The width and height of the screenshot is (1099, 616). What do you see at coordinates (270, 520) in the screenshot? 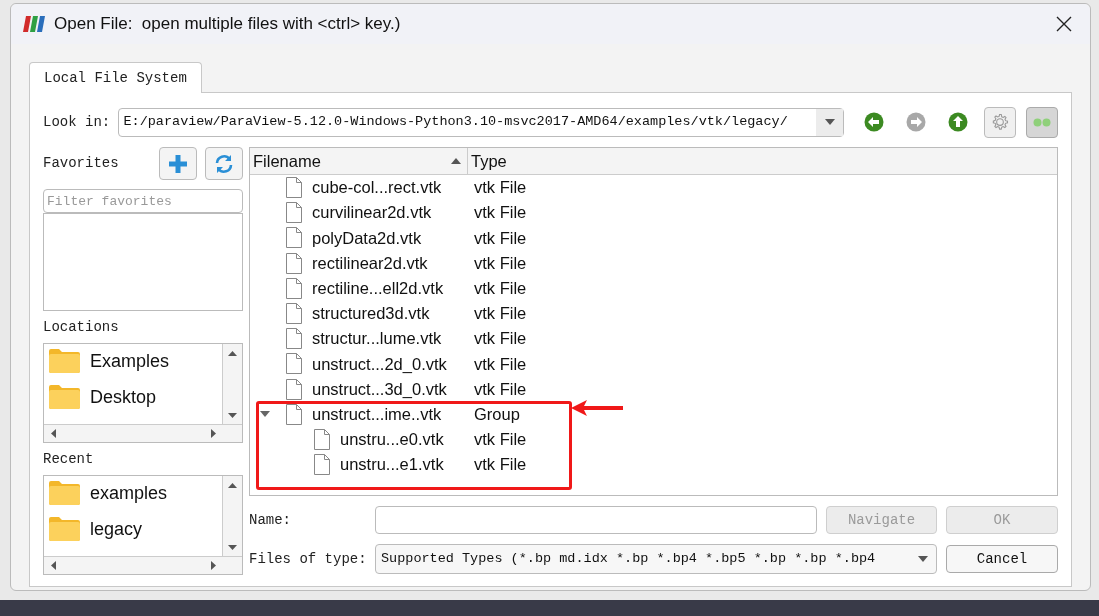
I see `name-label: Name:` at bounding box center [270, 520].